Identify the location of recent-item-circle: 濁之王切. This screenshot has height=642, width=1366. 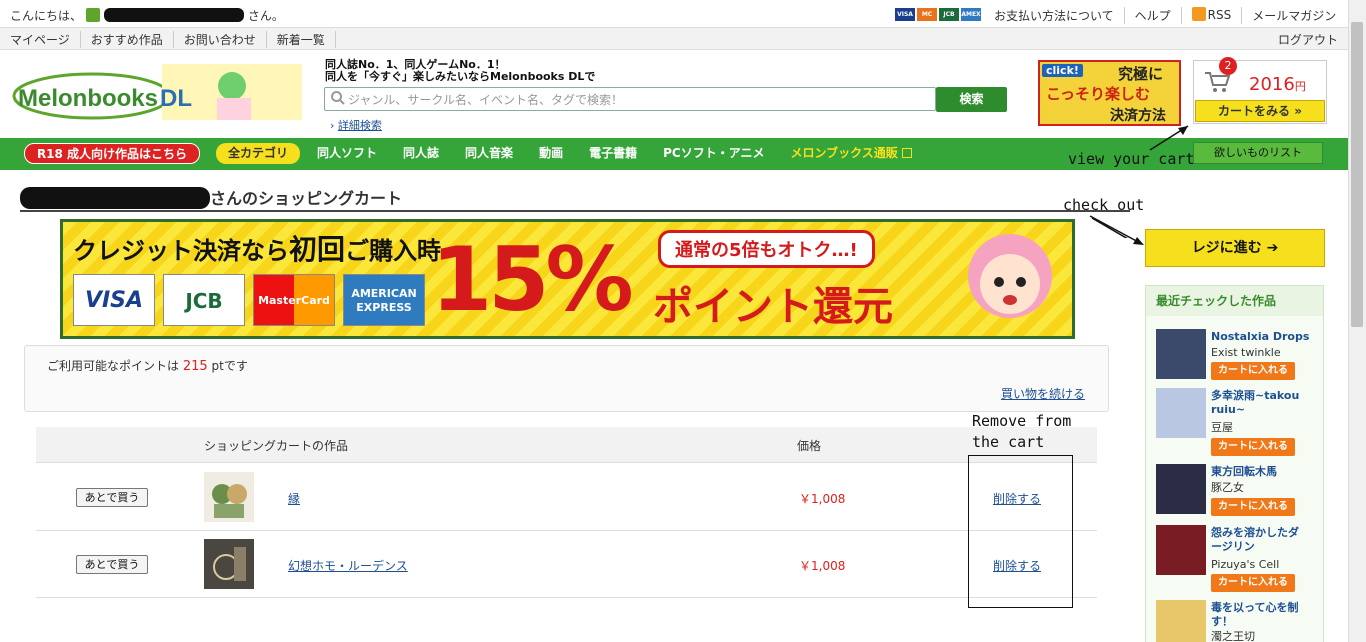
(1233, 636).